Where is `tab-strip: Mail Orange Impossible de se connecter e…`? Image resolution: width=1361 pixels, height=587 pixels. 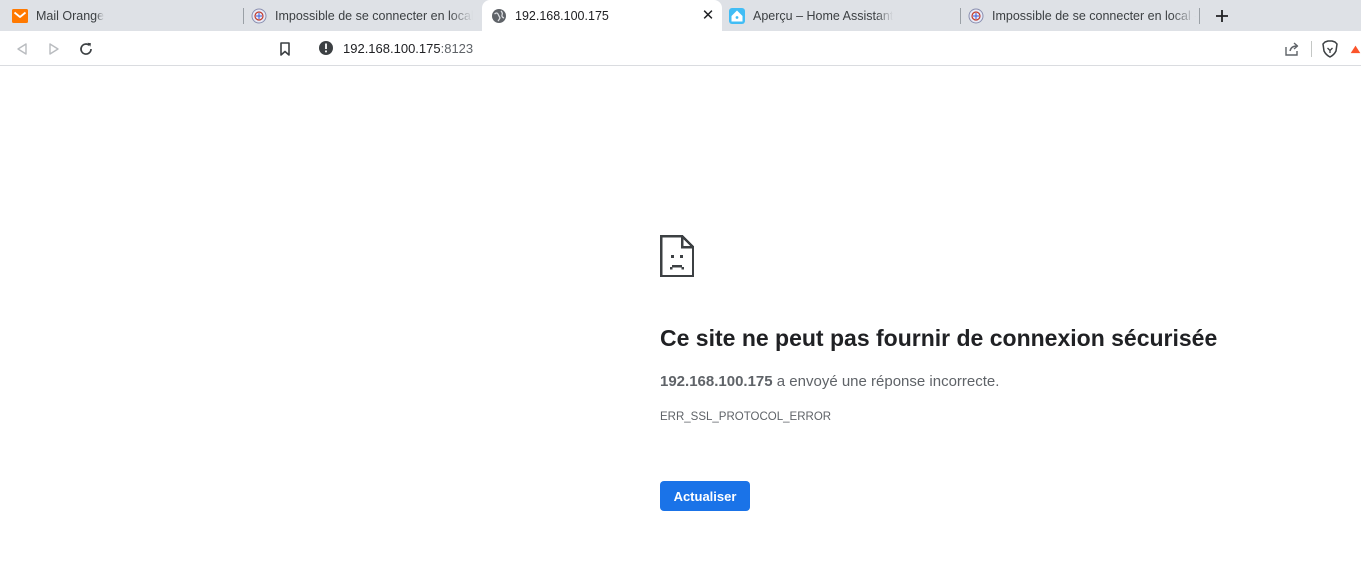
tab-strip: Mail Orange Impossible de se connecter e… is located at coordinates (680, 15).